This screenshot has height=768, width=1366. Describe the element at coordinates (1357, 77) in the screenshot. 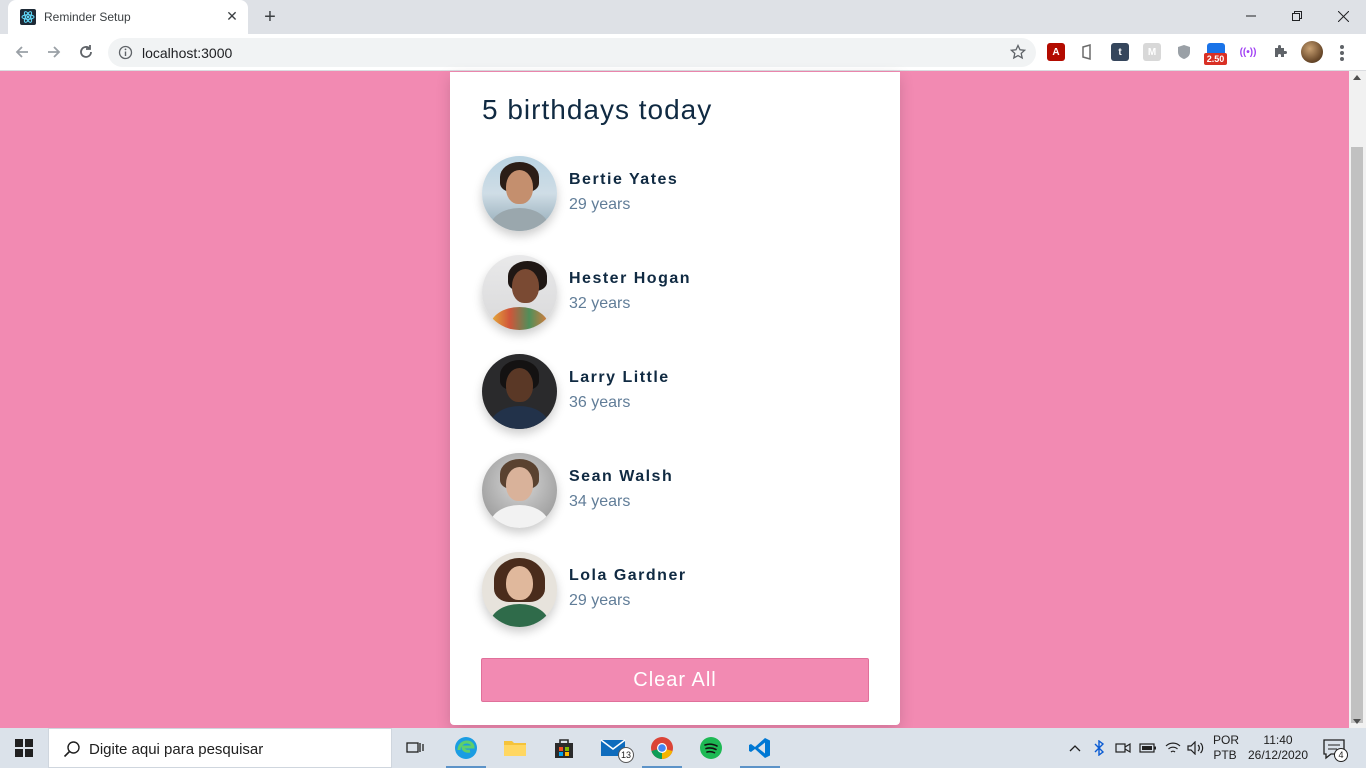

I see `scroll-up-icon` at that location.